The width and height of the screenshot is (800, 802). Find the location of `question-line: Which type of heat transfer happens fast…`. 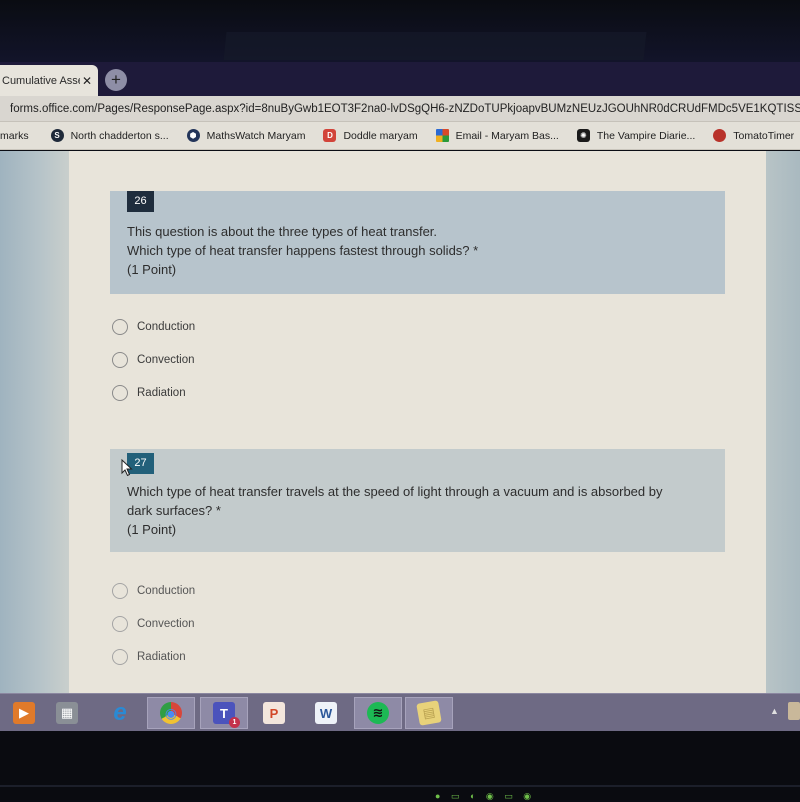

question-line: Which type of heat transfer happens fast… is located at coordinates (303, 250).